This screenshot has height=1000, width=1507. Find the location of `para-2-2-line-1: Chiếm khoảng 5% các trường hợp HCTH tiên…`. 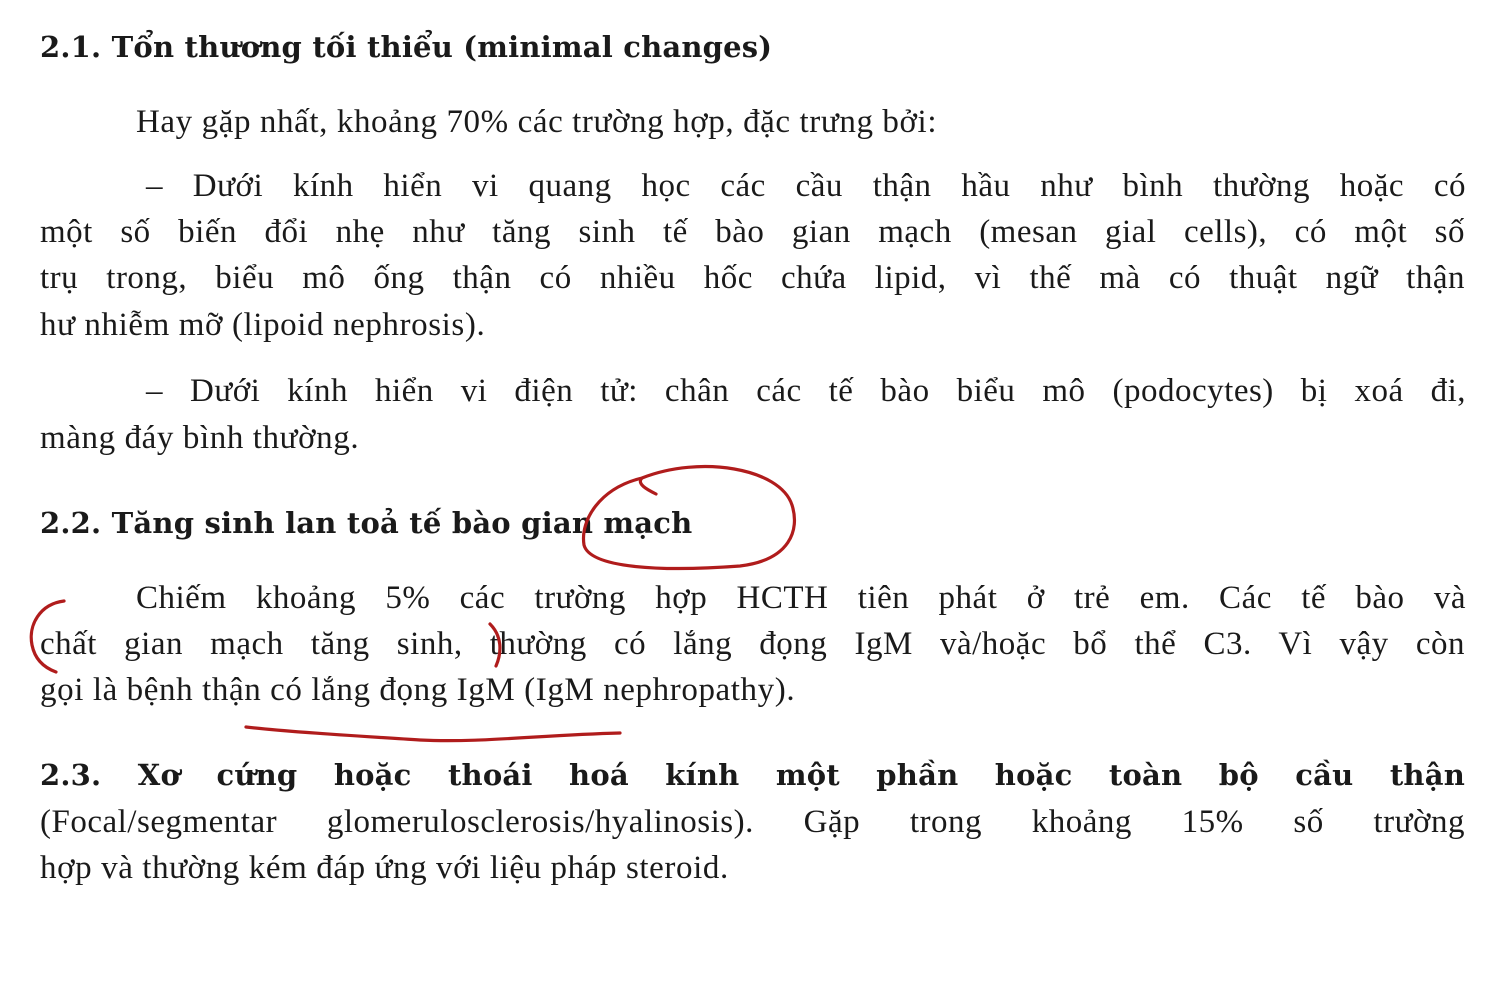

para-2-2-line-1: Chiếm khoảng 5% các trường hợp HCTH tiên… is located at coordinates (801, 598).